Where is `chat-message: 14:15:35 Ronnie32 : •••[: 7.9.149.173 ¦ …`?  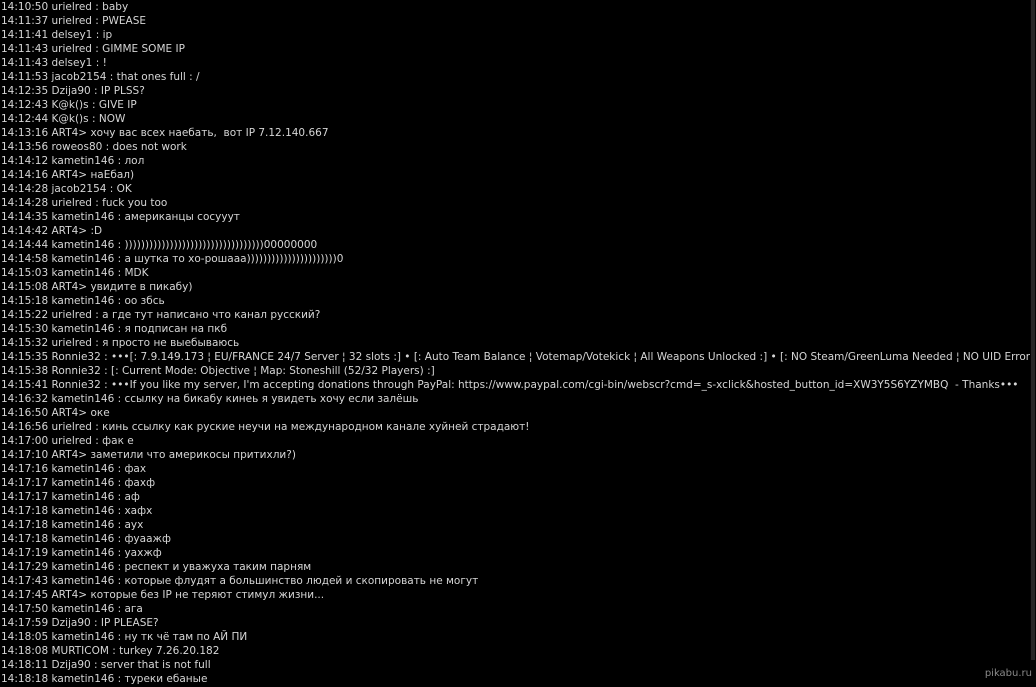
chat-message: 14:15:35 Ronnie32 : •••[: 7.9.149.173 ¦ … is located at coordinates (516, 357).